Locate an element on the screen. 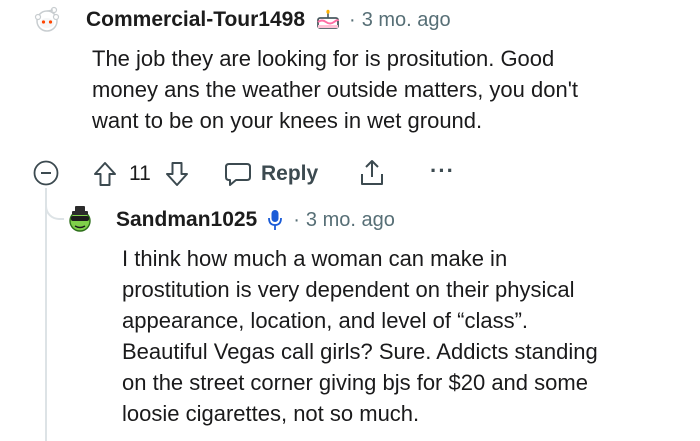 The height and width of the screenshot is (441, 700). collapse-button is located at coordinates (46, 173).